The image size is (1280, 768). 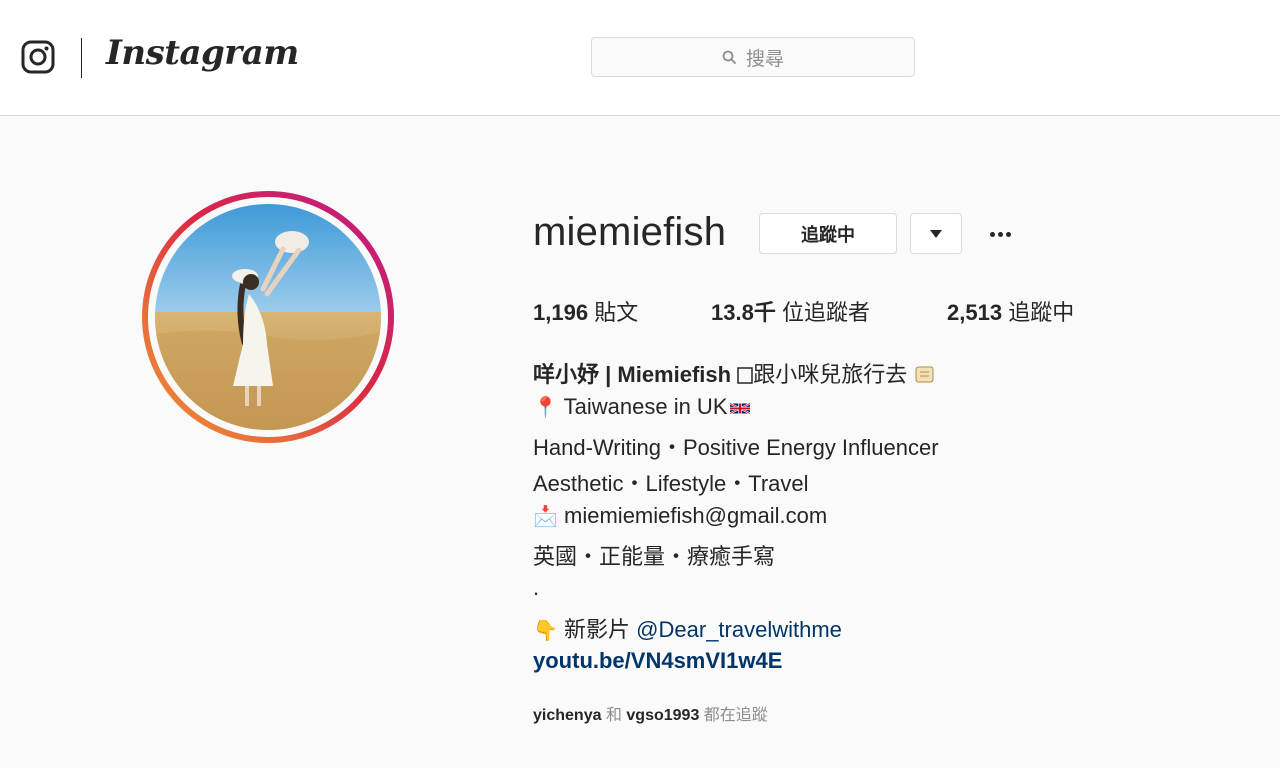 I want to click on followers-count-stat: 13.8千 位追蹤者, so click(x=790, y=311).